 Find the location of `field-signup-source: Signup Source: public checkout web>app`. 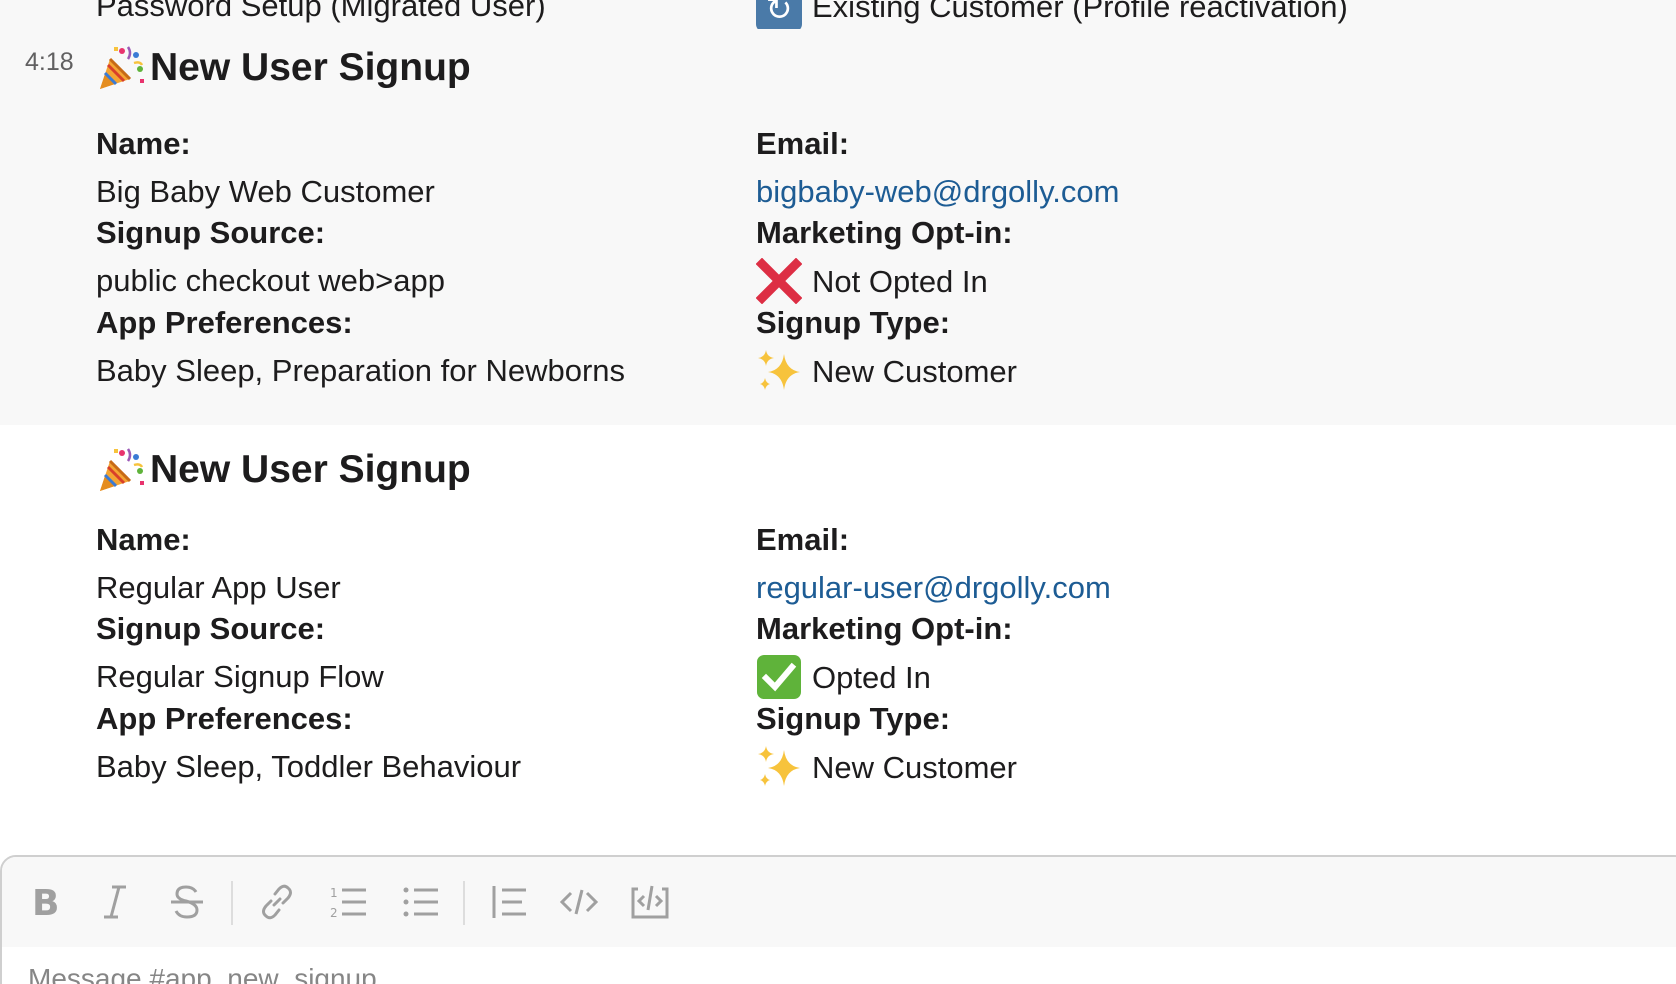

field-signup-source: Signup Source: public checkout web>app is located at coordinates (270, 257).